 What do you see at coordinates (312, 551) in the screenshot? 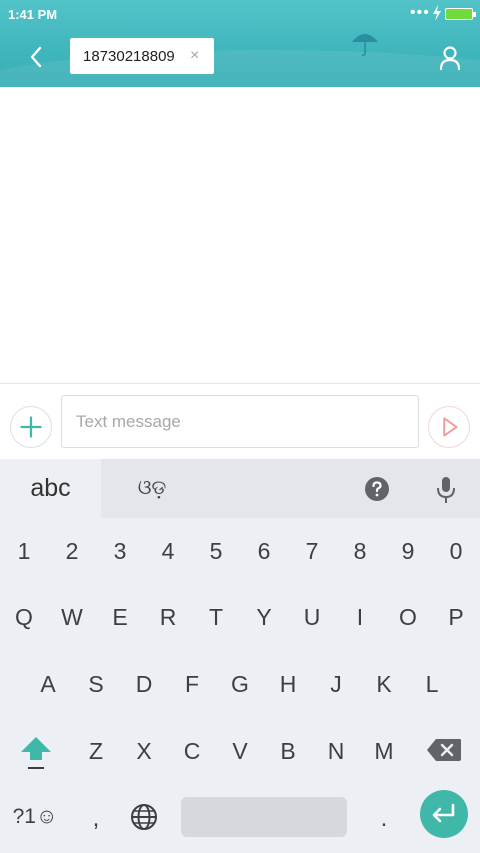
I see `key-7: 7` at bounding box center [312, 551].